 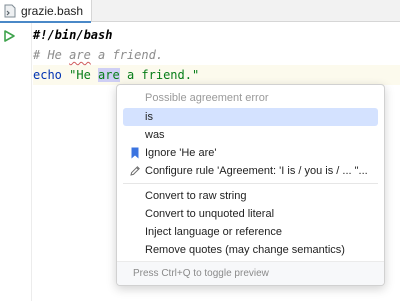 What do you see at coordinates (10, 11) in the screenshot?
I see `file-icon` at bounding box center [10, 11].